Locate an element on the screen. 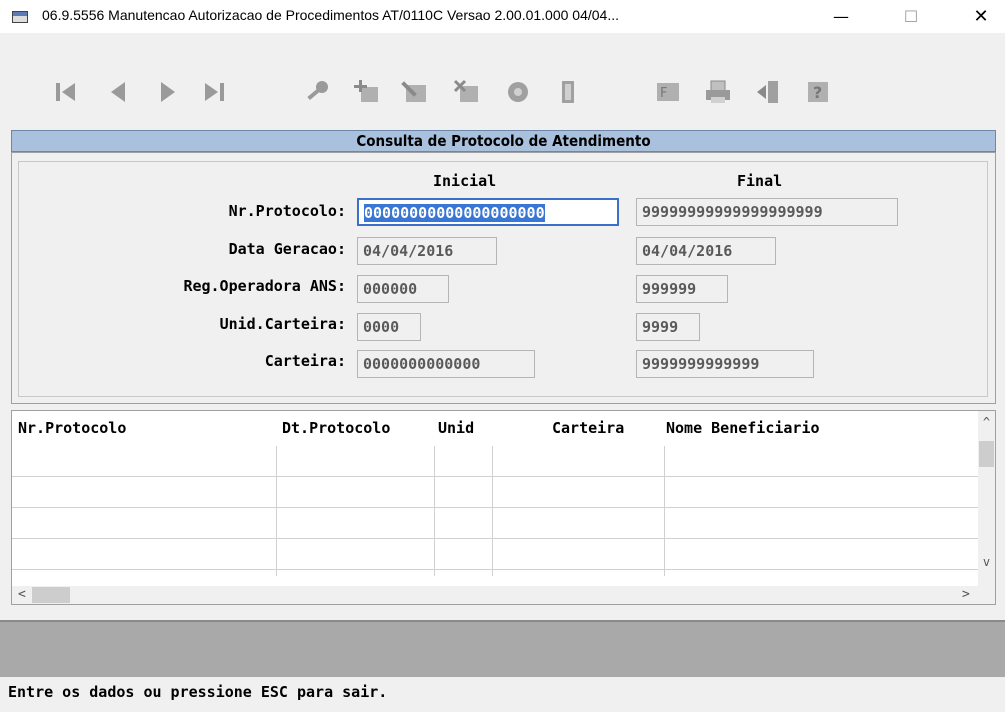 This screenshot has width=1005, height=712. nr-protocolo-final-input: 99999999999999999999 is located at coordinates (767, 212).